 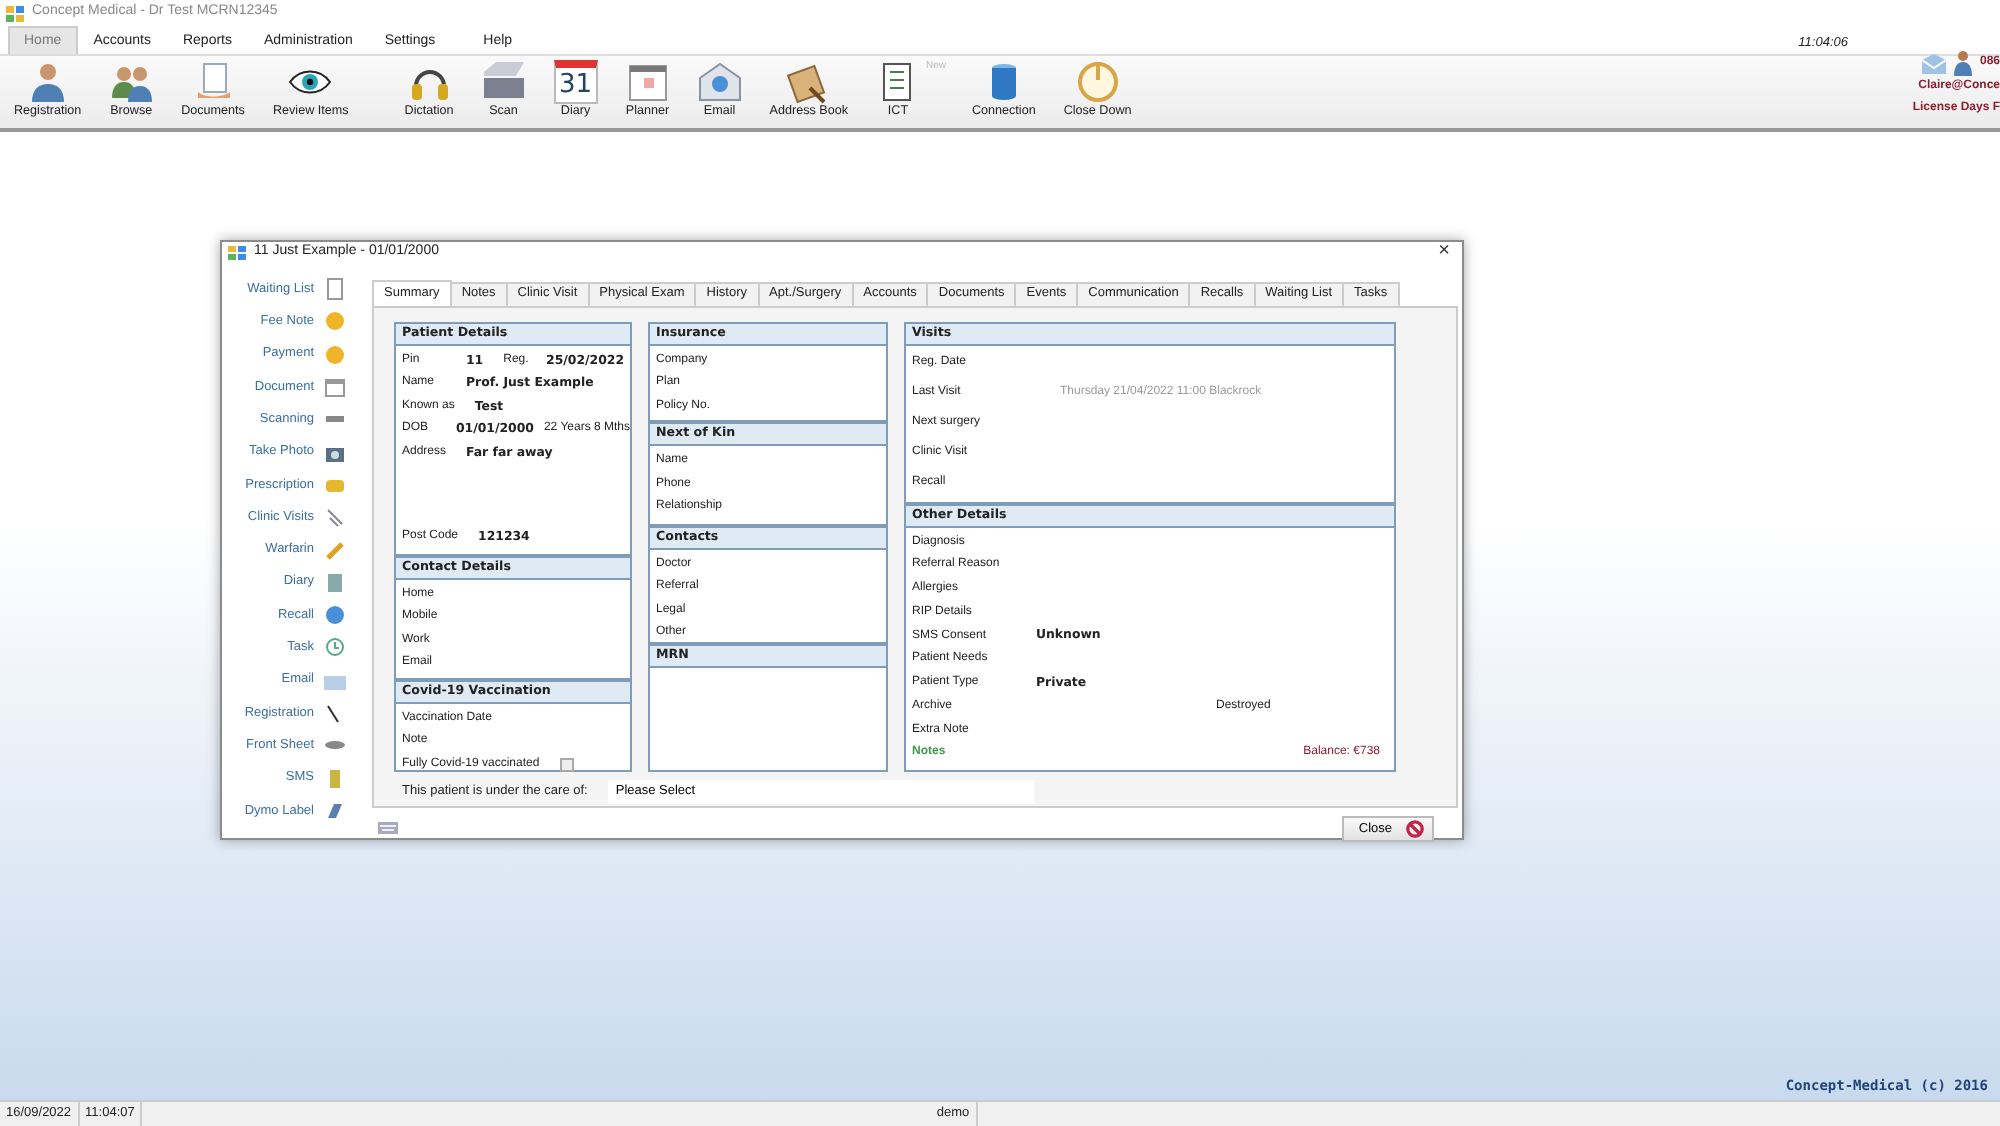 I want to click on clock-icon, so click(x=335, y=647).